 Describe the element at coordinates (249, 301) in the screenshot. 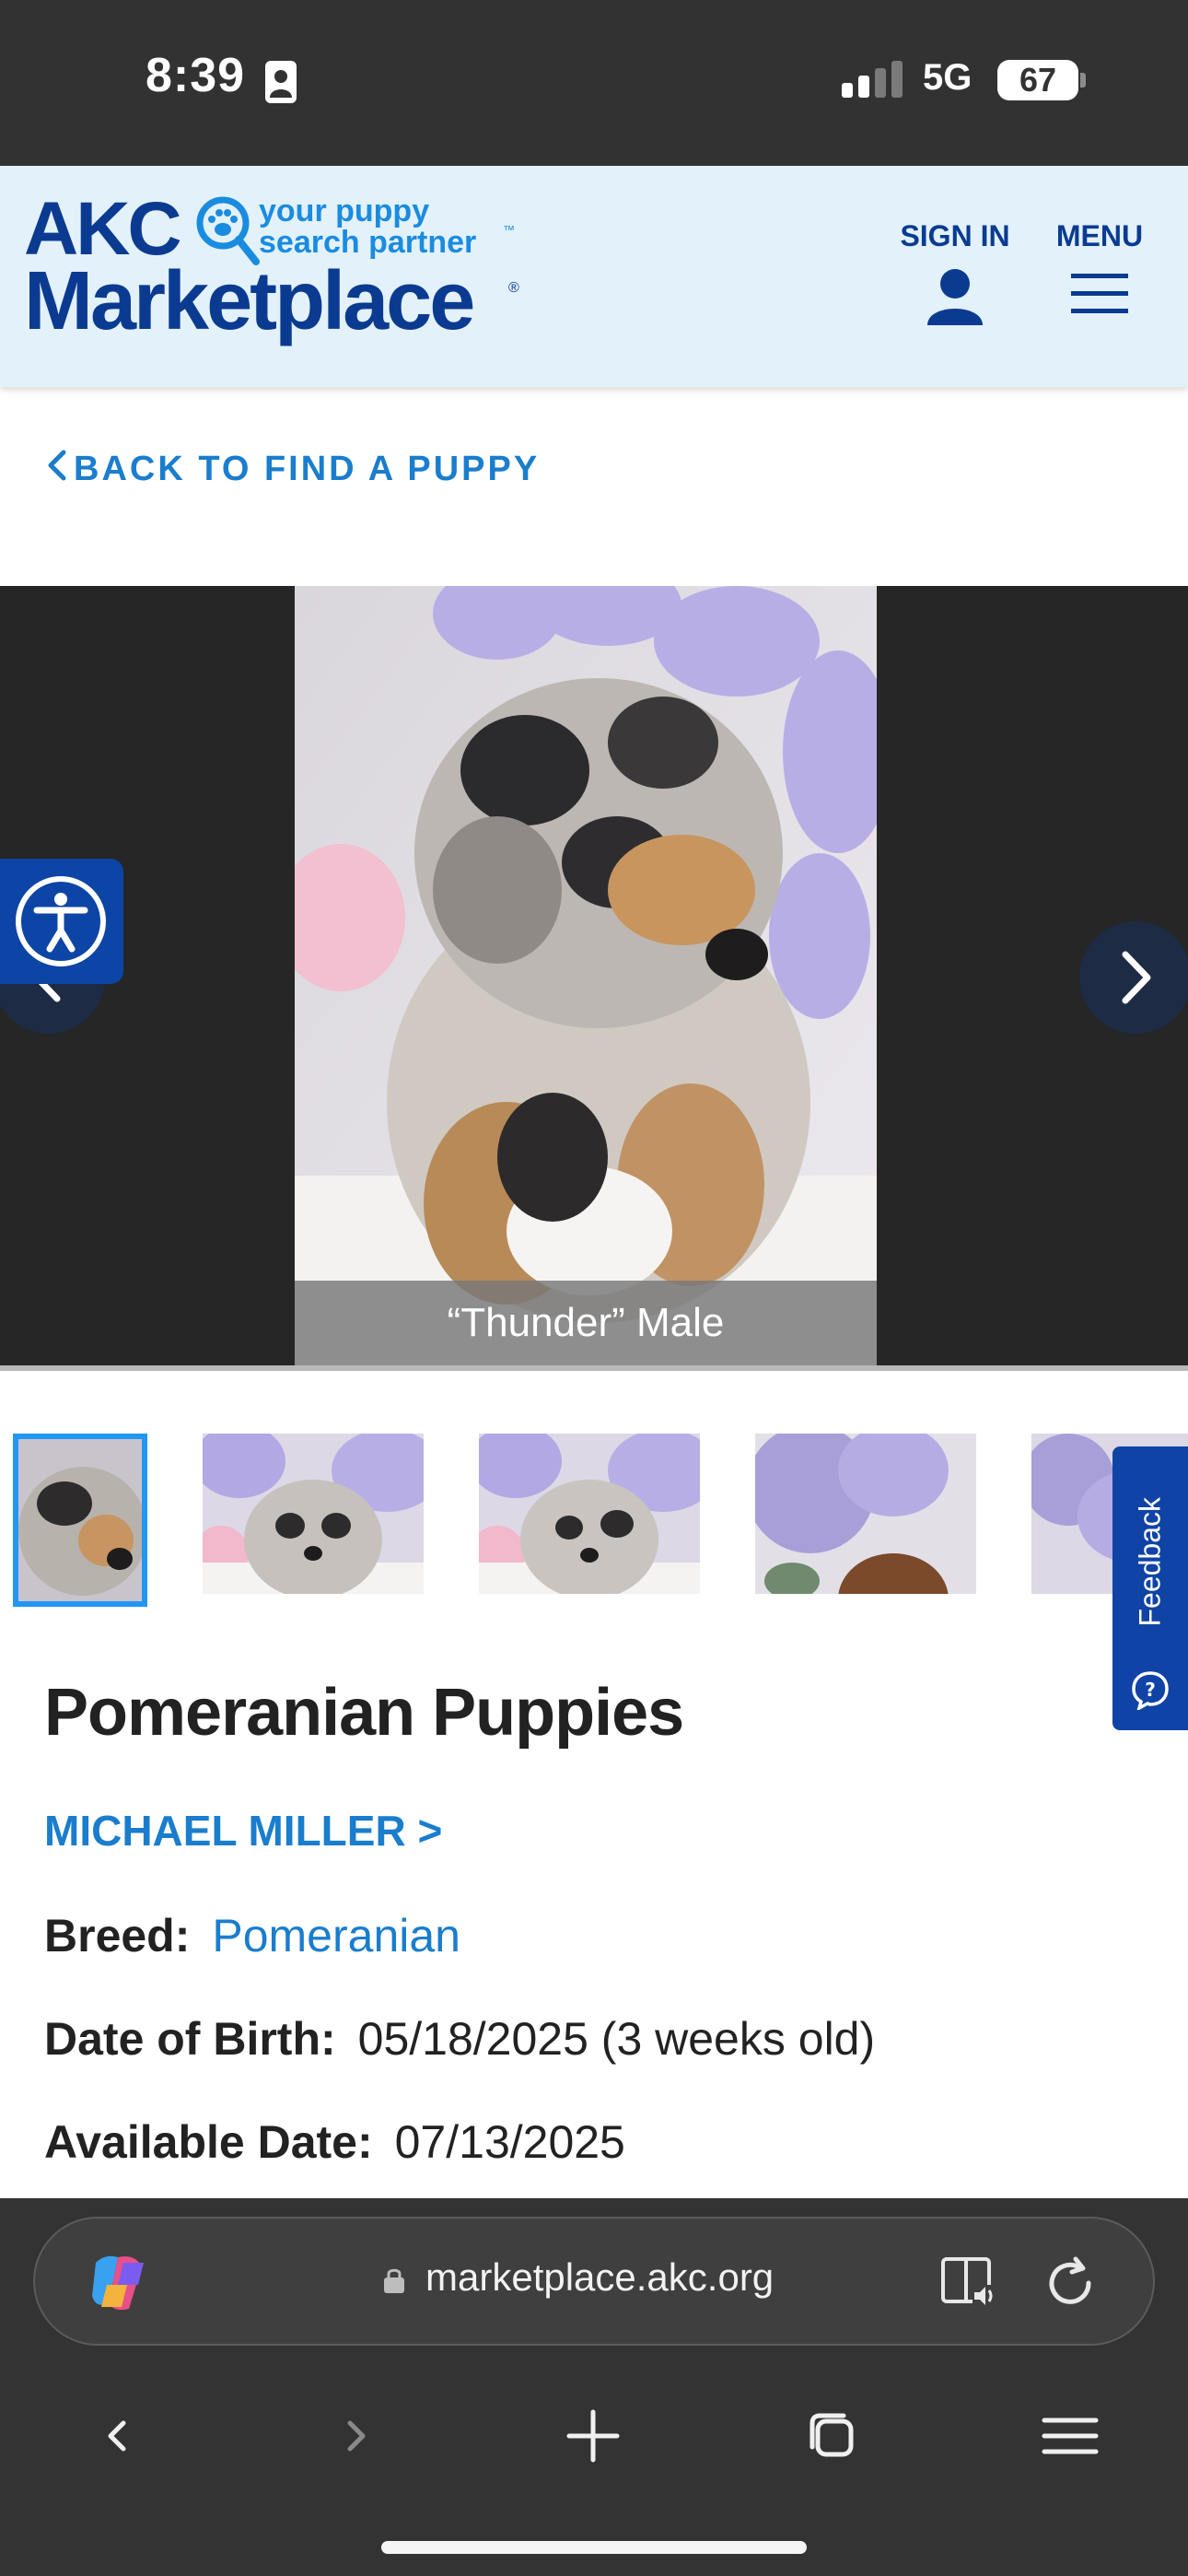

I see `logo-marketplace: Marketplace` at that location.